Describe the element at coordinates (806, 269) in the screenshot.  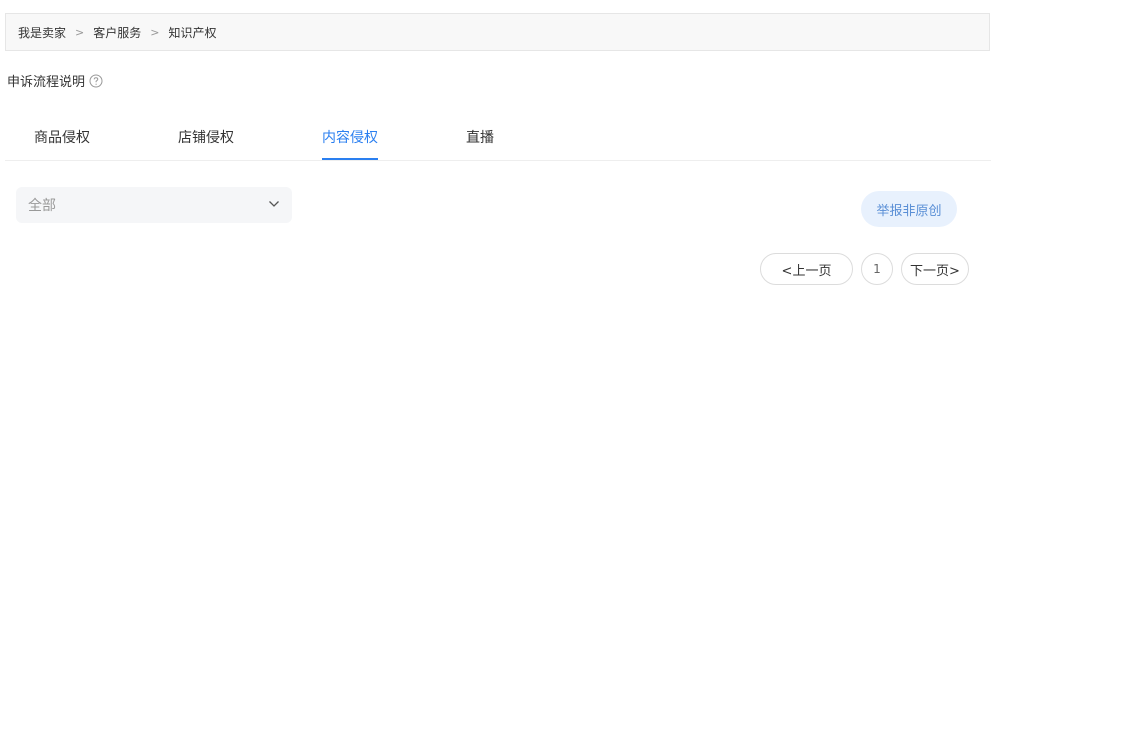
I see `prev-page-button: <上一页` at that location.